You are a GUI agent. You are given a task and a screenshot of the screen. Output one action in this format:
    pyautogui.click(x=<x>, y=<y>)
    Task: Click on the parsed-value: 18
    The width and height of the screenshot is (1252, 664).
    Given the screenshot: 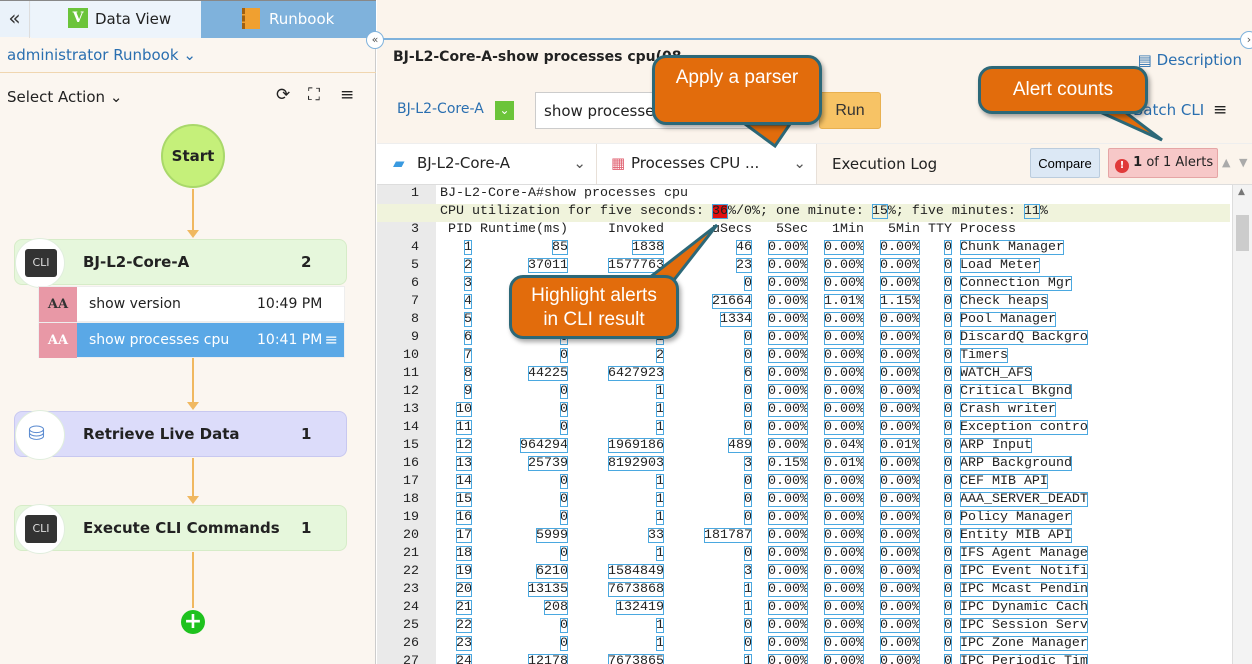 What is the action you would take?
    pyautogui.click(x=464, y=553)
    